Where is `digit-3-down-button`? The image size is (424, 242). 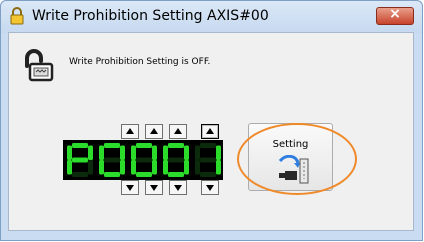 digit-3-down-button is located at coordinates (154, 187).